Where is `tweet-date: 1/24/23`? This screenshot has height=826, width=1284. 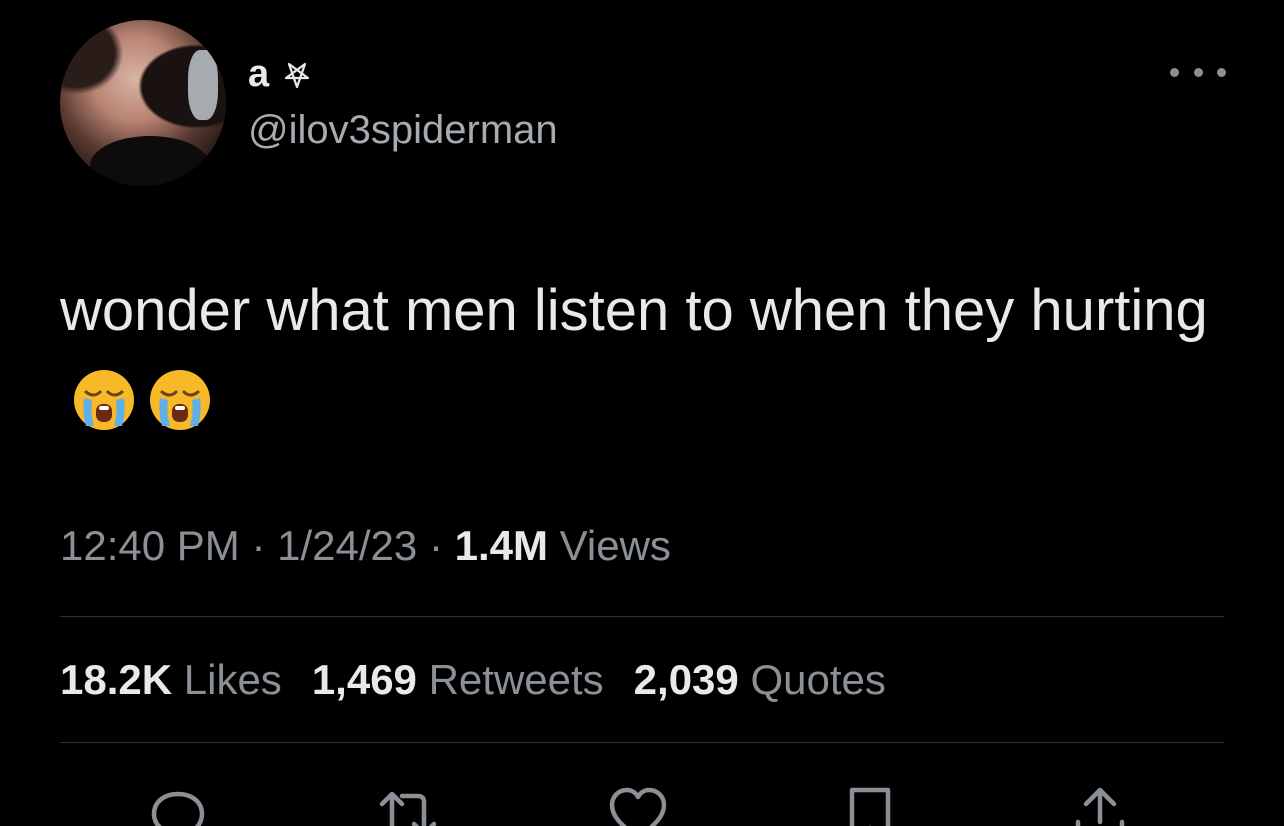 tweet-date: 1/24/23 is located at coordinates (347, 545).